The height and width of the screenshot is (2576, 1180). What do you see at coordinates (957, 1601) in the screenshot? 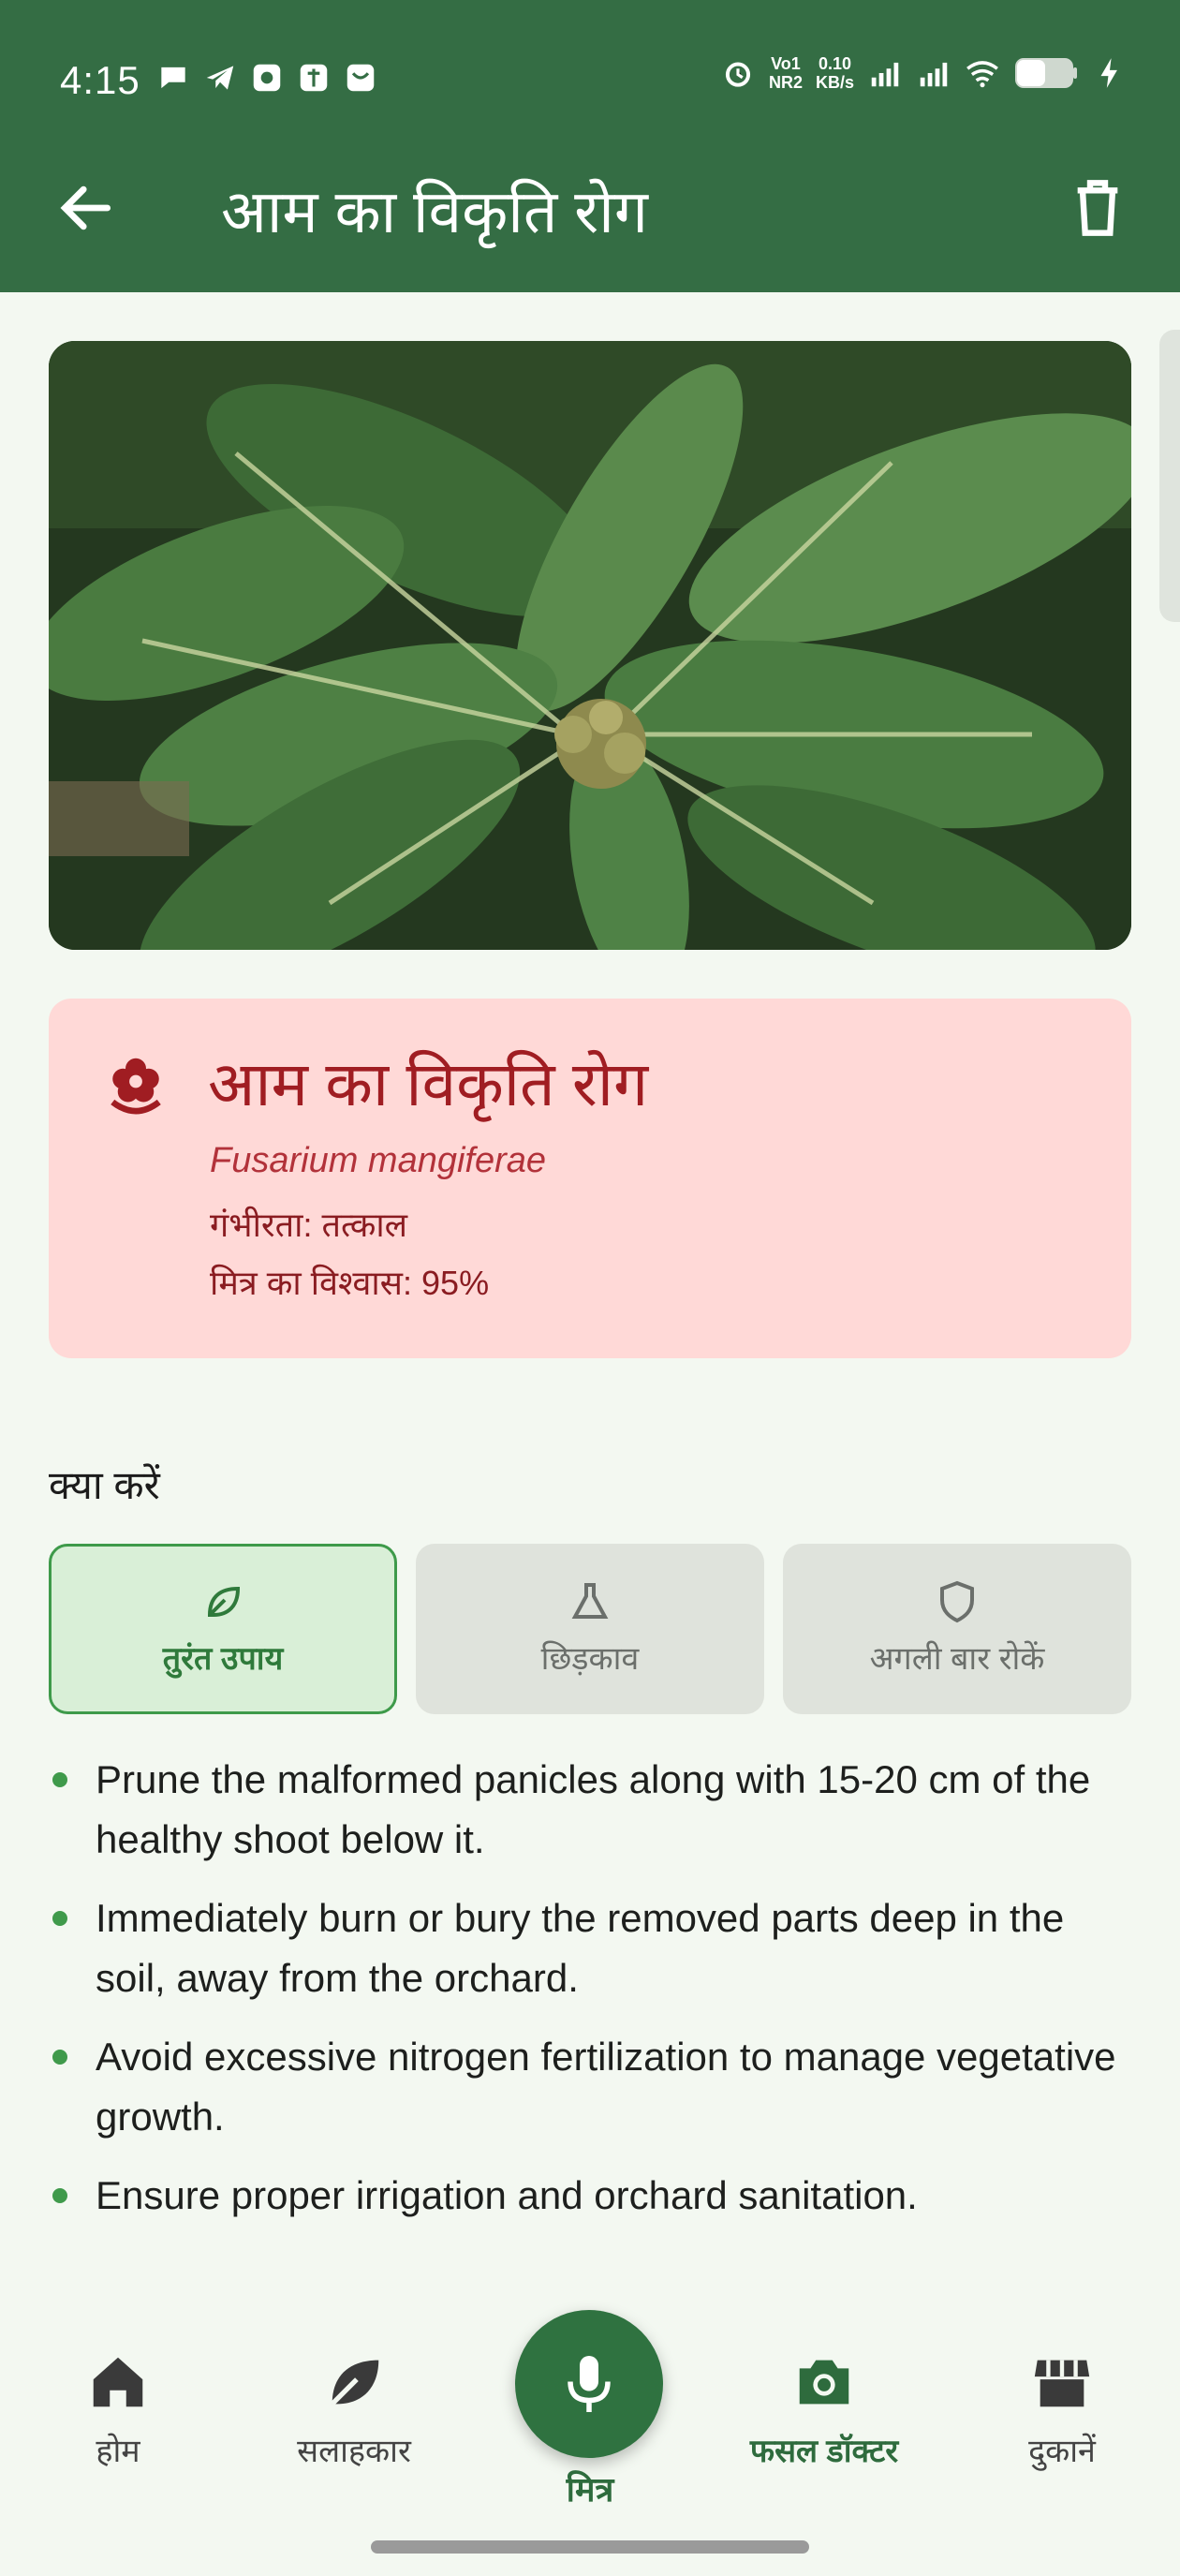
I see `shield-icon` at bounding box center [957, 1601].